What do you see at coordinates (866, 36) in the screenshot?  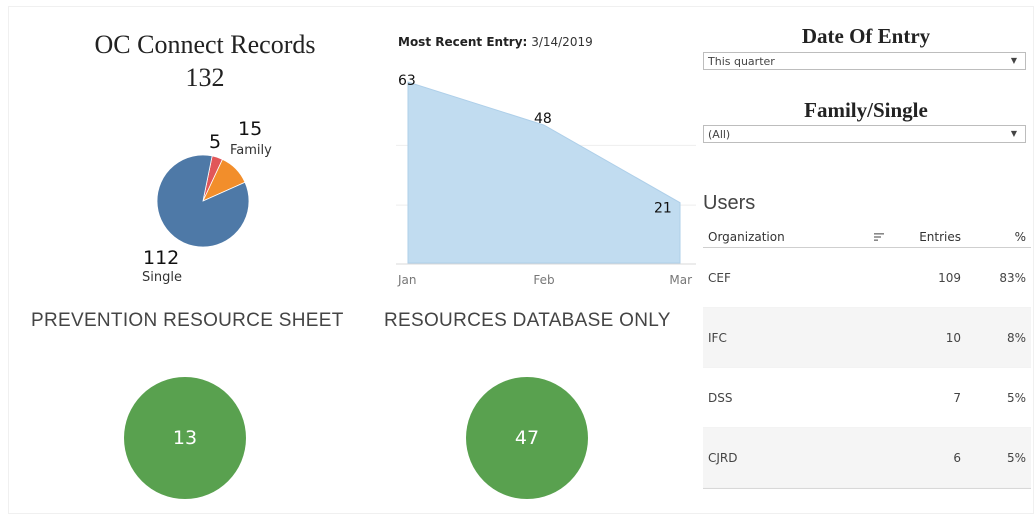 I see `date-filter-title: Date Of Entry` at bounding box center [866, 36].